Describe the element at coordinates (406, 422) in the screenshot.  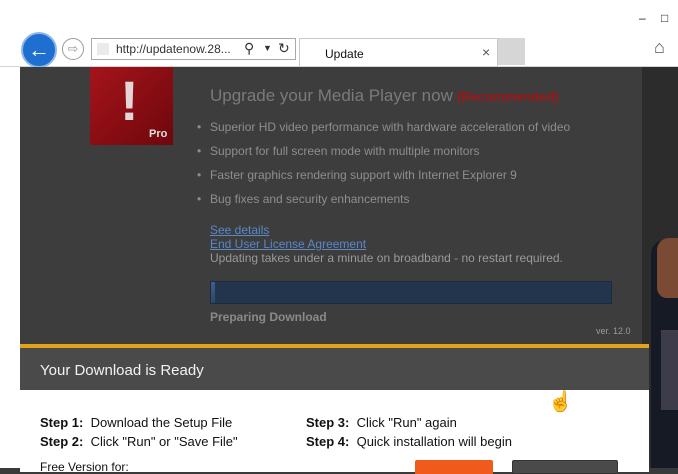
I see `step-text: Click "Run" again` at that location.